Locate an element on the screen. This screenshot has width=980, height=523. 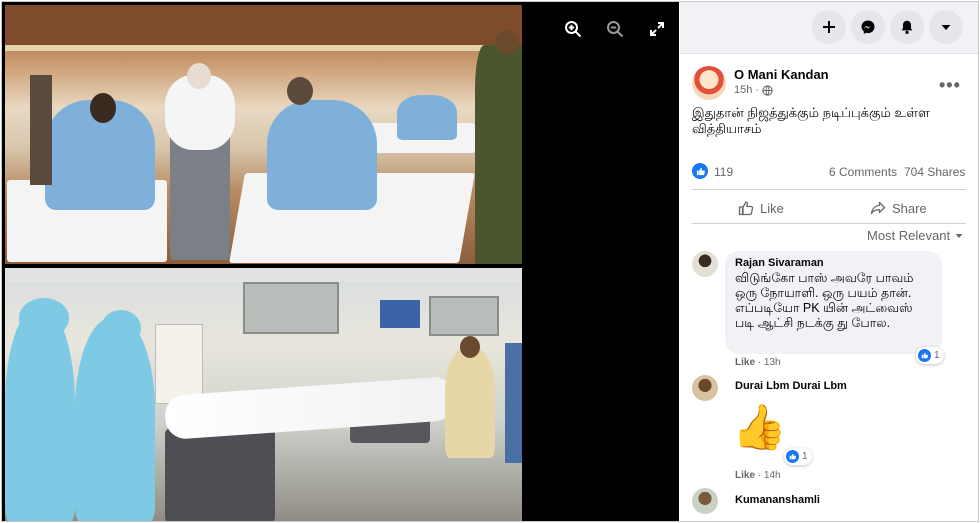
comment-actions: Like · 13h is located at coordinates (758, 362).